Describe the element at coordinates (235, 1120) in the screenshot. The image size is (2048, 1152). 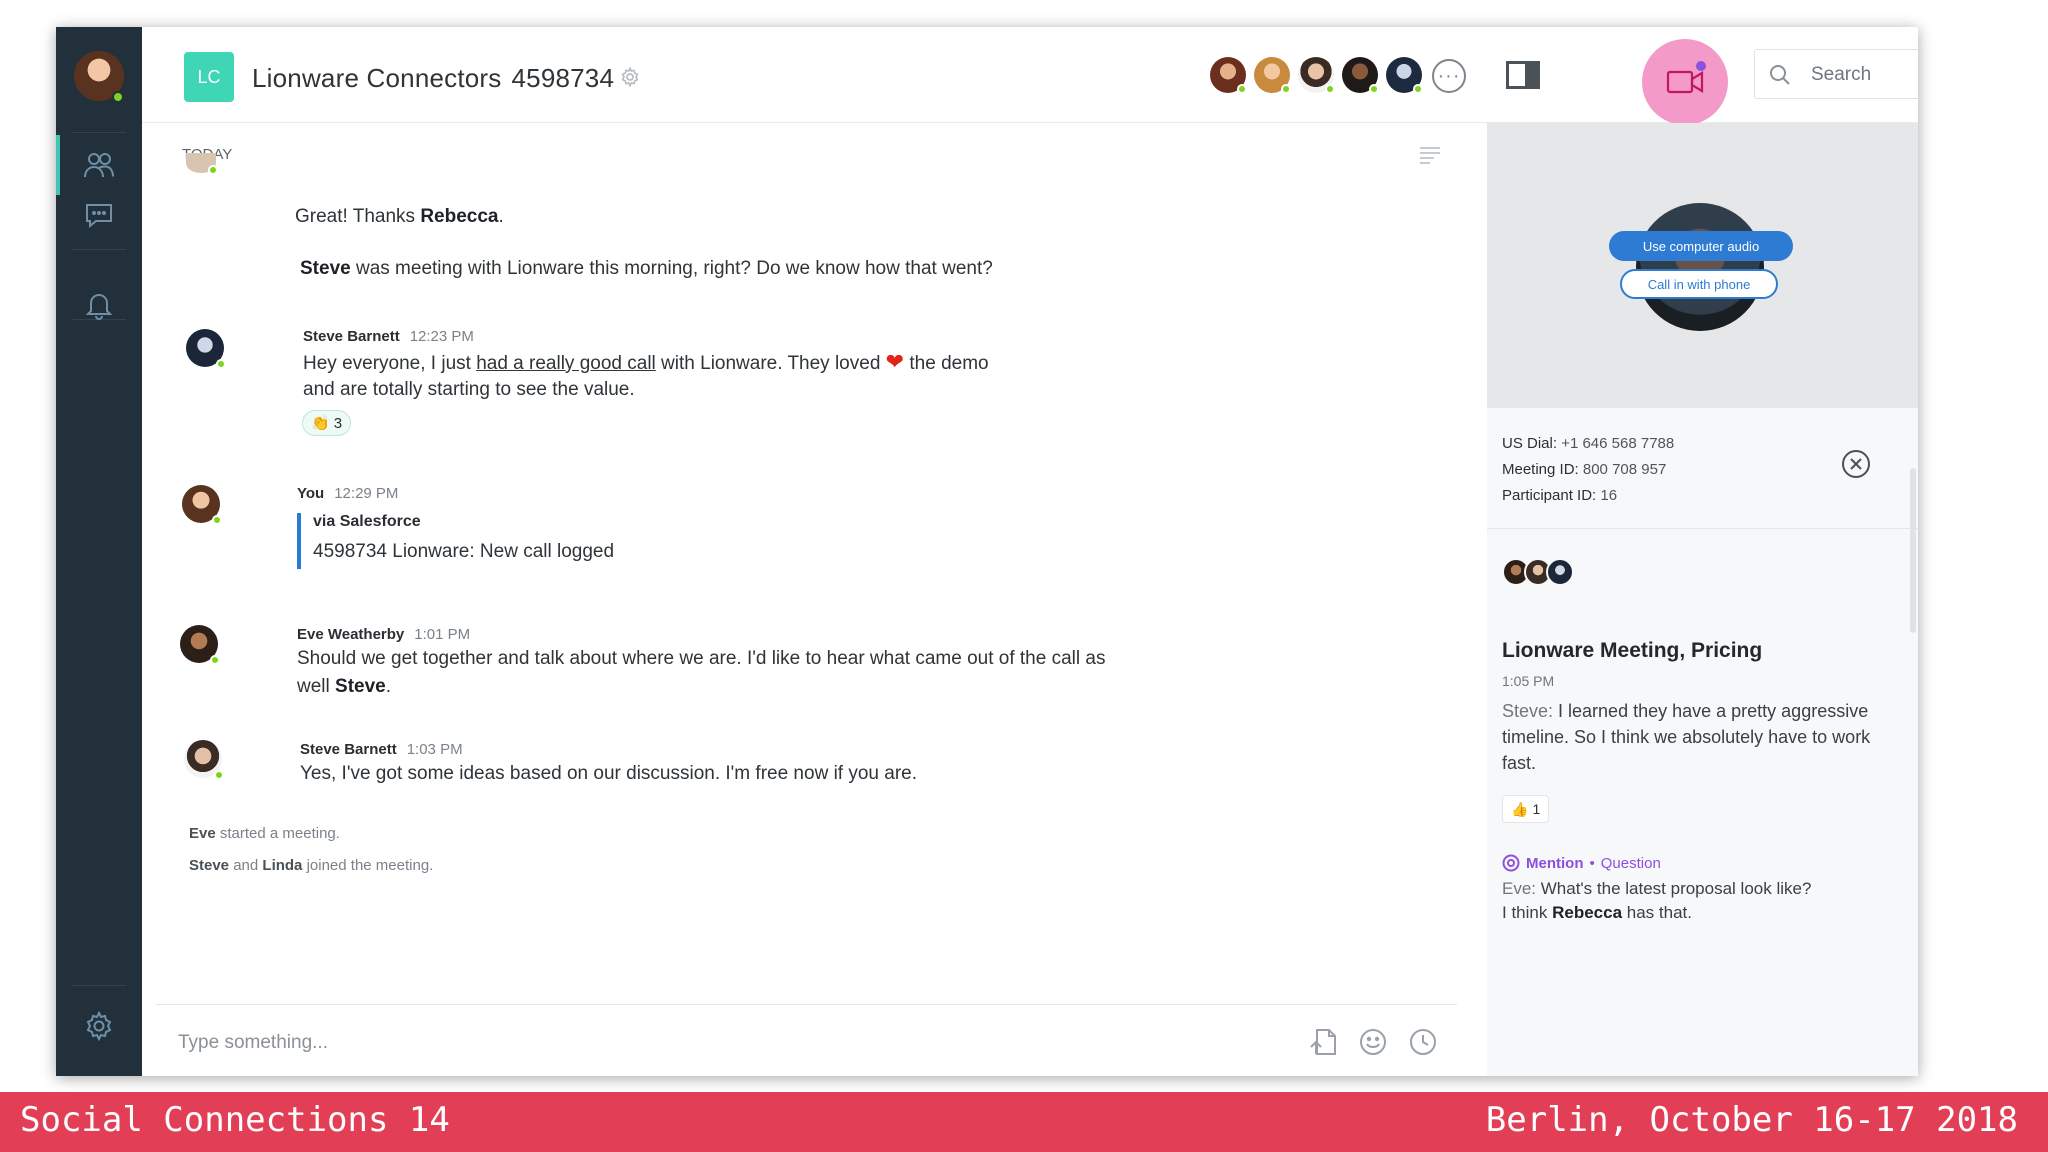
I see `event-name: Social Connections 14` at that location.